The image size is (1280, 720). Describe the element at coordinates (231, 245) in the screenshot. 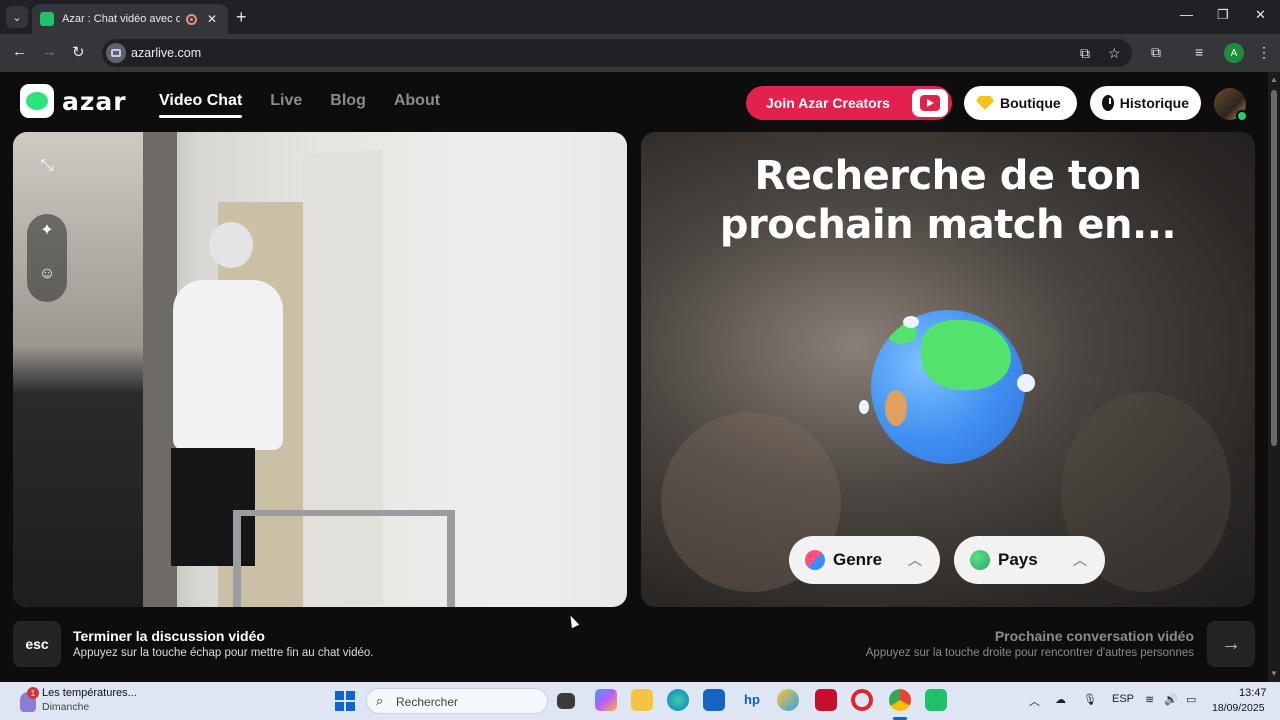

I see `camera-scene-person-head` at that location.